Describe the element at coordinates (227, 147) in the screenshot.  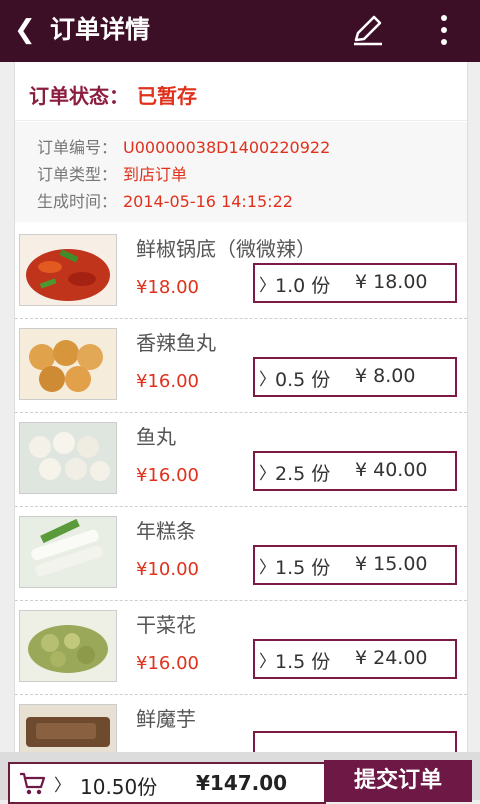
I see `order-number-value: U00000038D1400220922` at that location.